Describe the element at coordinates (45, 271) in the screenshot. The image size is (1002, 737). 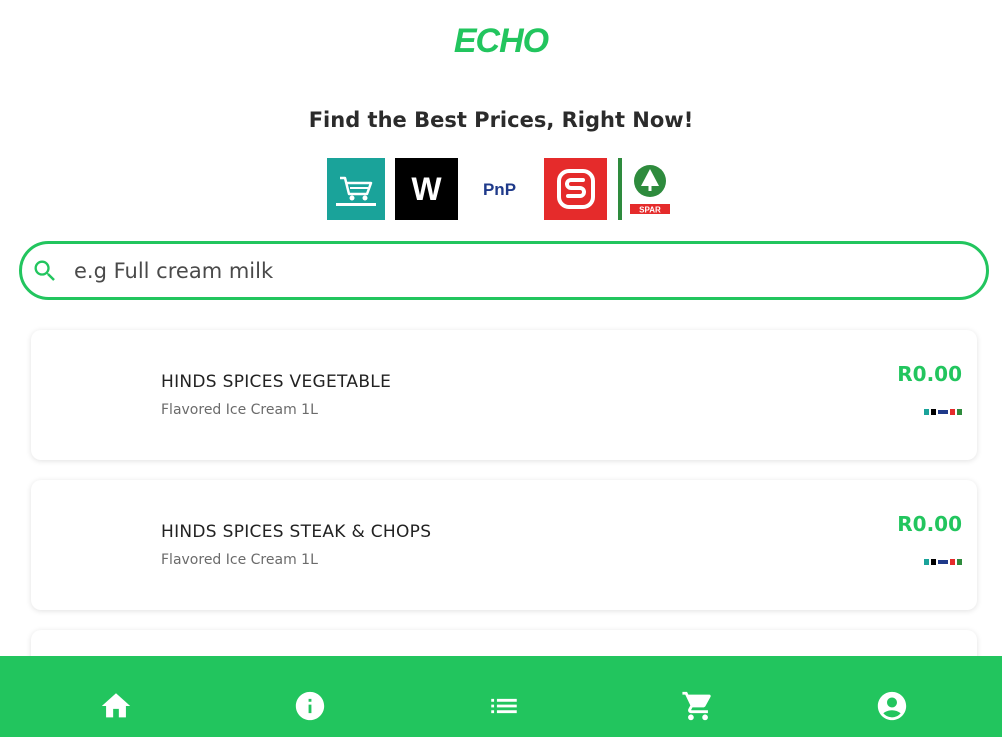
I see `search-icon` at that location.